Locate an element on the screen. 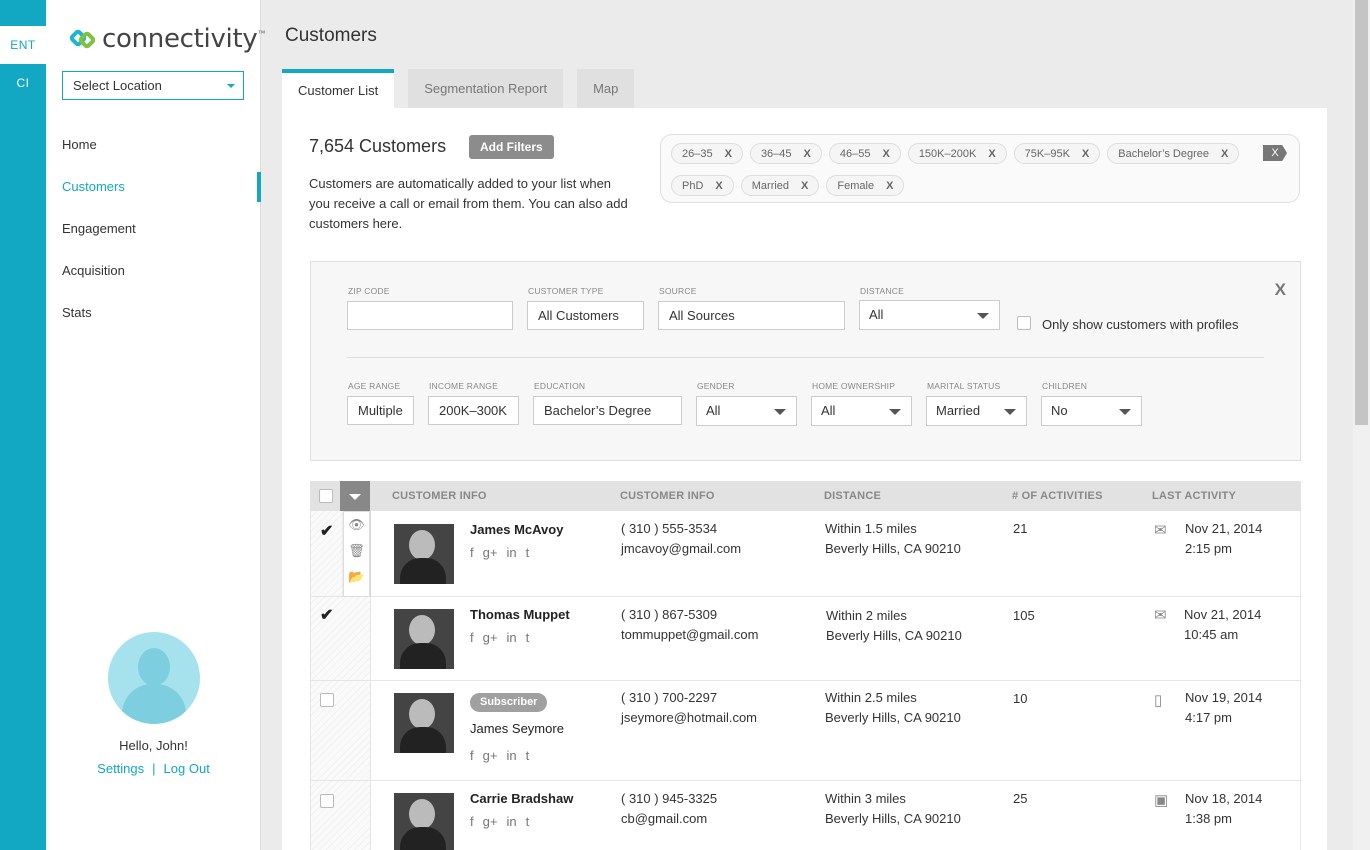 The image size is (1370, 850). last-activity: Nov 21, 2014 10:45 am is located at coordinates (1222, 625).